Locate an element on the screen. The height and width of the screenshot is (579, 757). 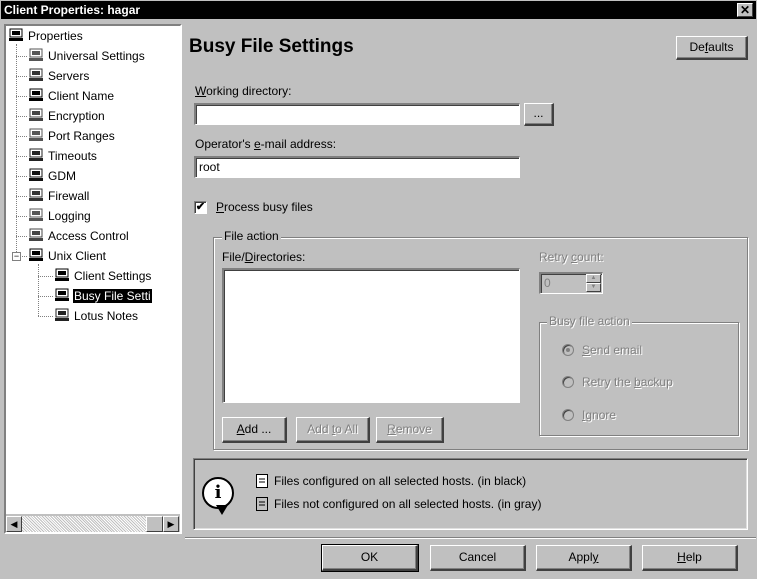
process-busy-label-rest: rocess busy files is located at coordinates (268, 207).